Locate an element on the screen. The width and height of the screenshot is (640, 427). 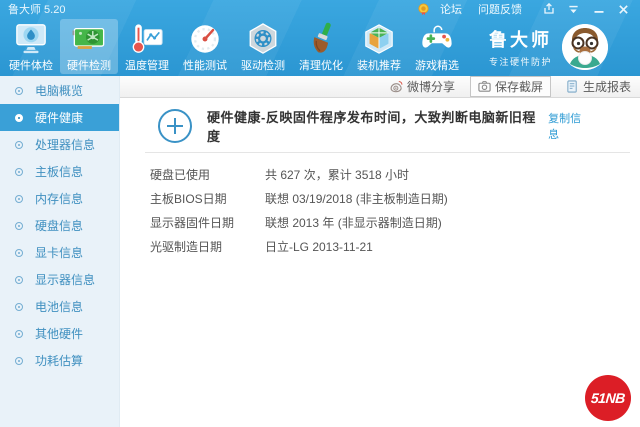
sidebar-item-label: 处理器信息 is located at coordinates (65, 145).